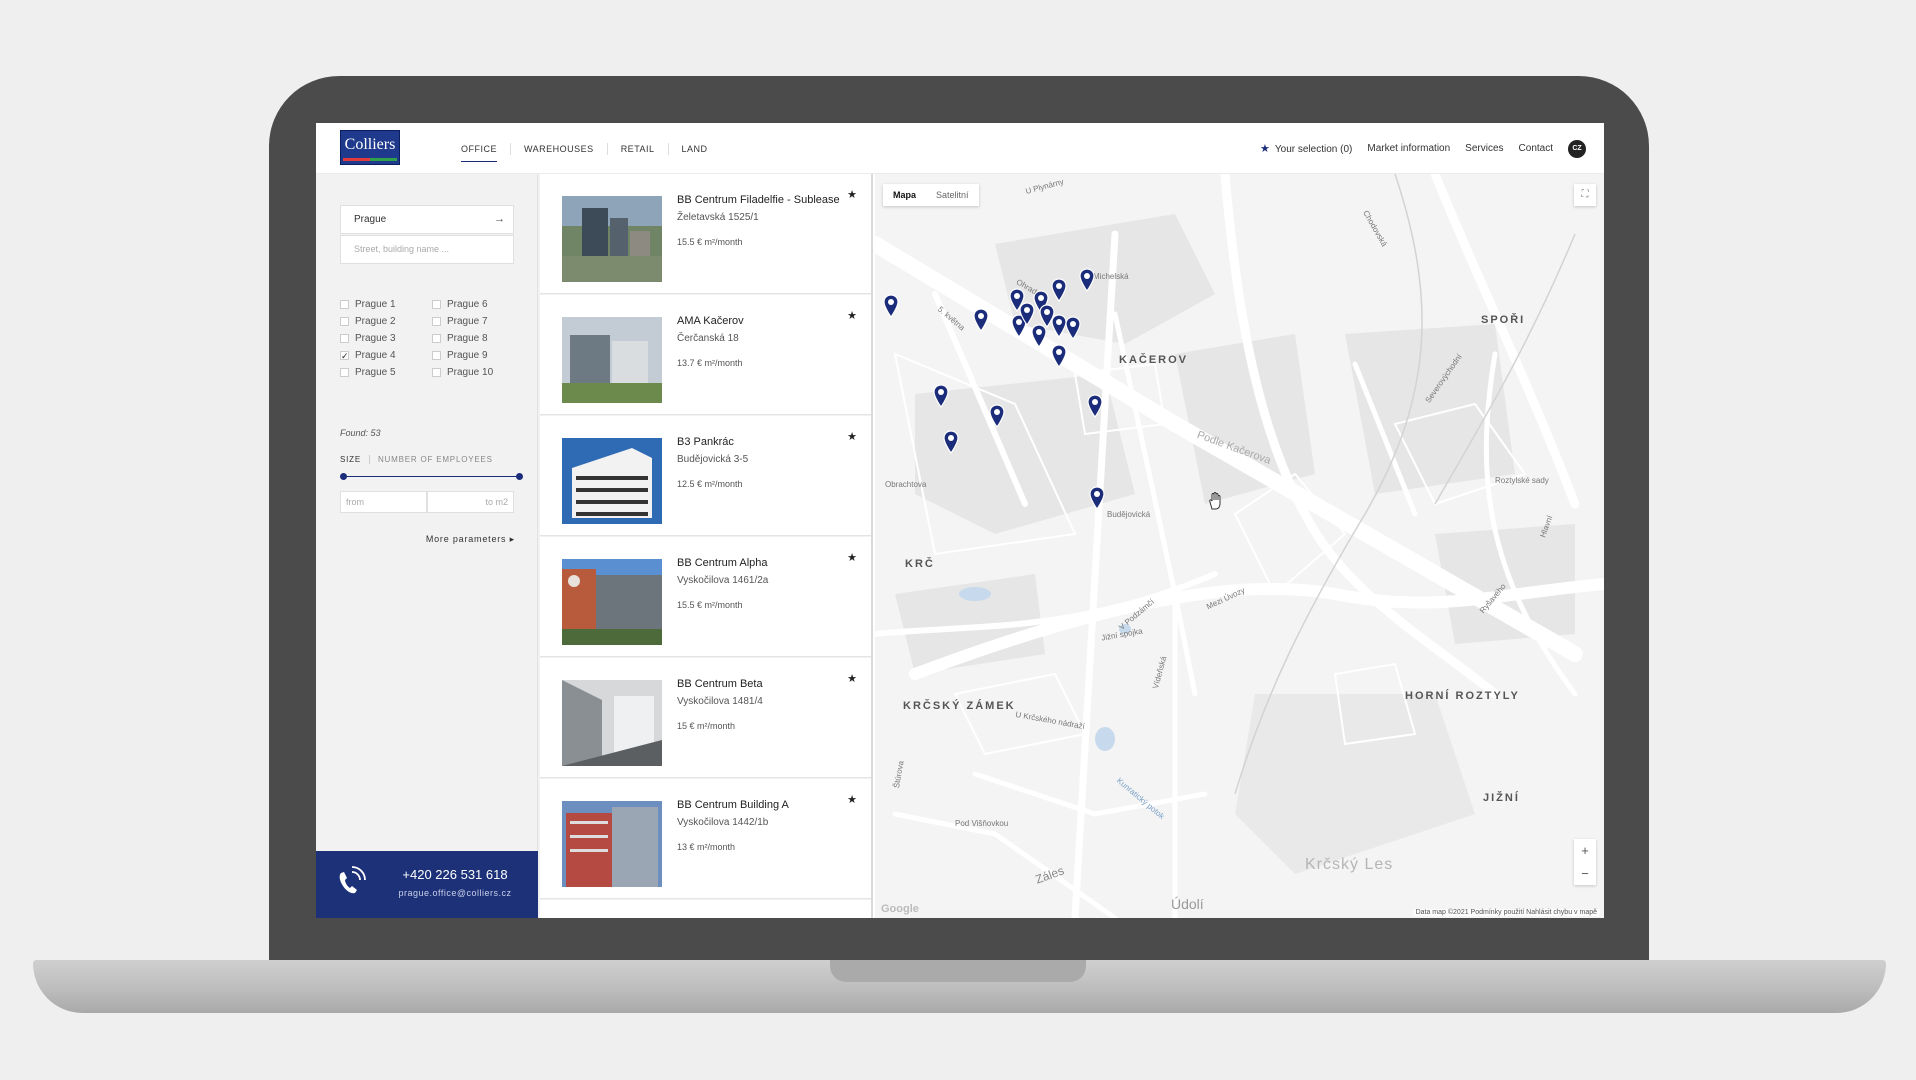 This screenshot has width=1916, height=1080. Describe the element at coordinates (710, 242) in the screenshot. I see `property-price: 15.5 € m²/month` at that location.